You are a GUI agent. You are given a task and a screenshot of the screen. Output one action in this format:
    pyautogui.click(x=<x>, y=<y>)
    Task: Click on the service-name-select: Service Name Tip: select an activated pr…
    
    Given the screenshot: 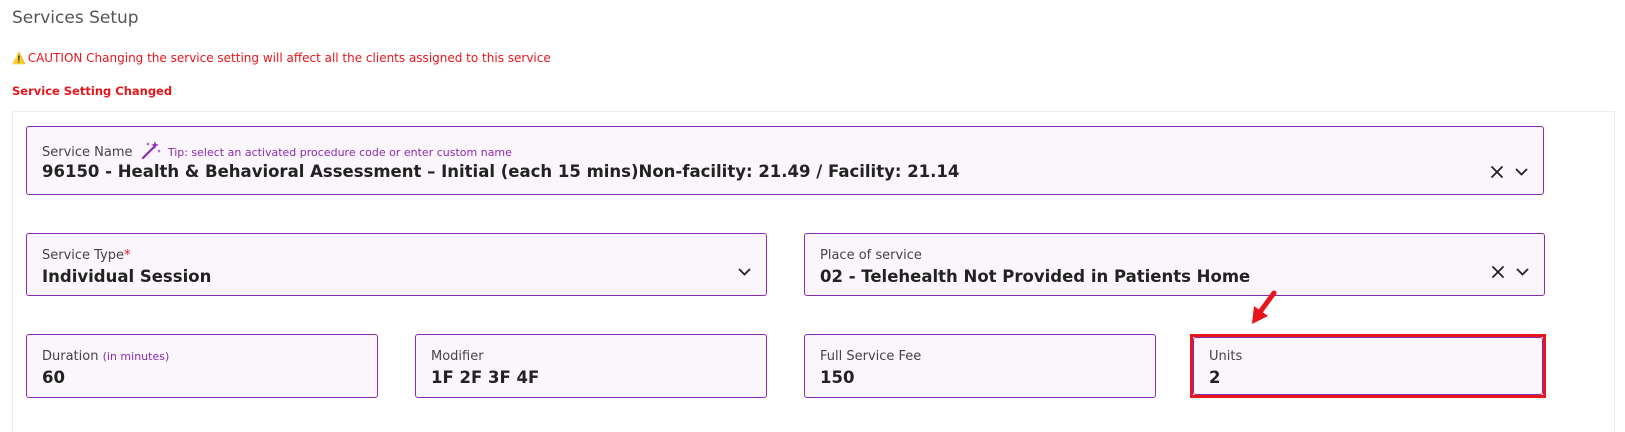 What is the action you would take?
    pyautogui.click(x=785, y=160)
    